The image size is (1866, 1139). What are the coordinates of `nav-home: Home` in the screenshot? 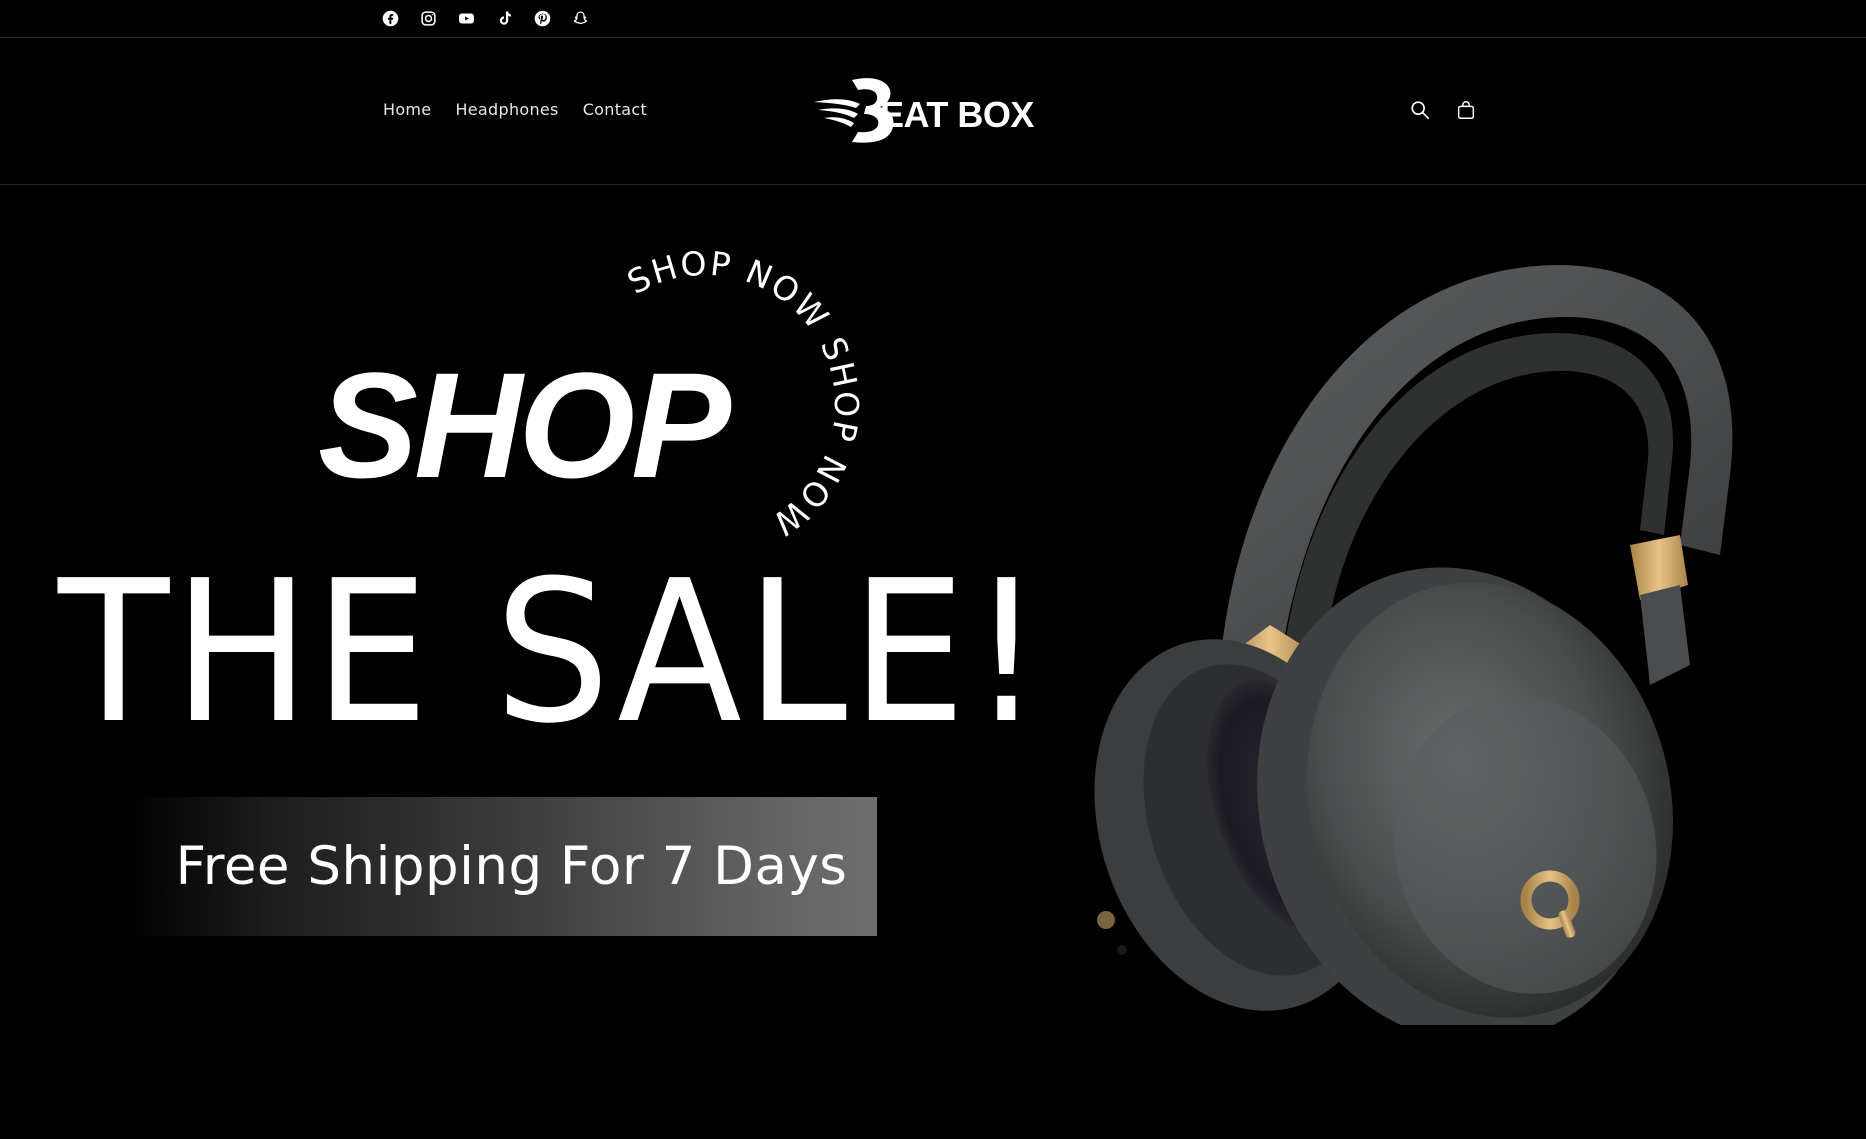 It's located at (407, 109).